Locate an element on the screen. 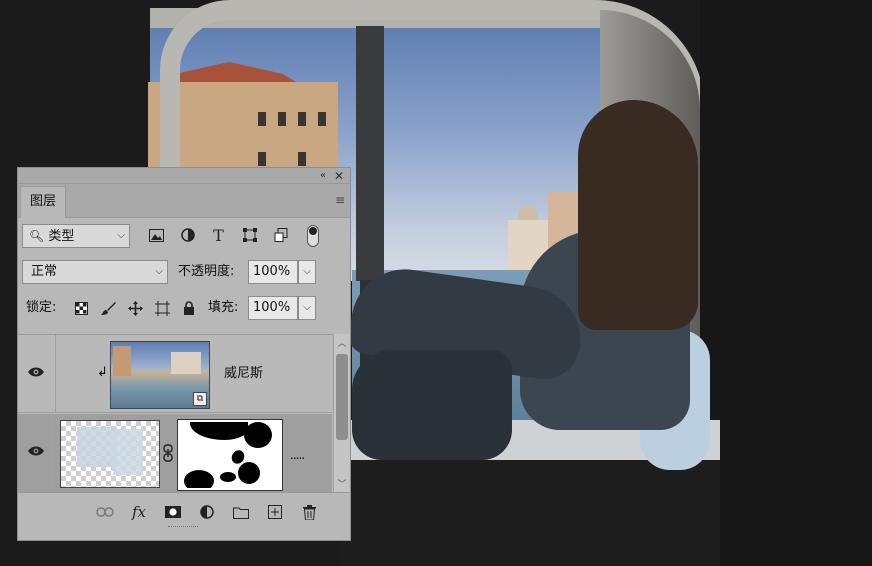 The image size is (872, 566). girl-leg-lower is located at coordinates (432, 405).